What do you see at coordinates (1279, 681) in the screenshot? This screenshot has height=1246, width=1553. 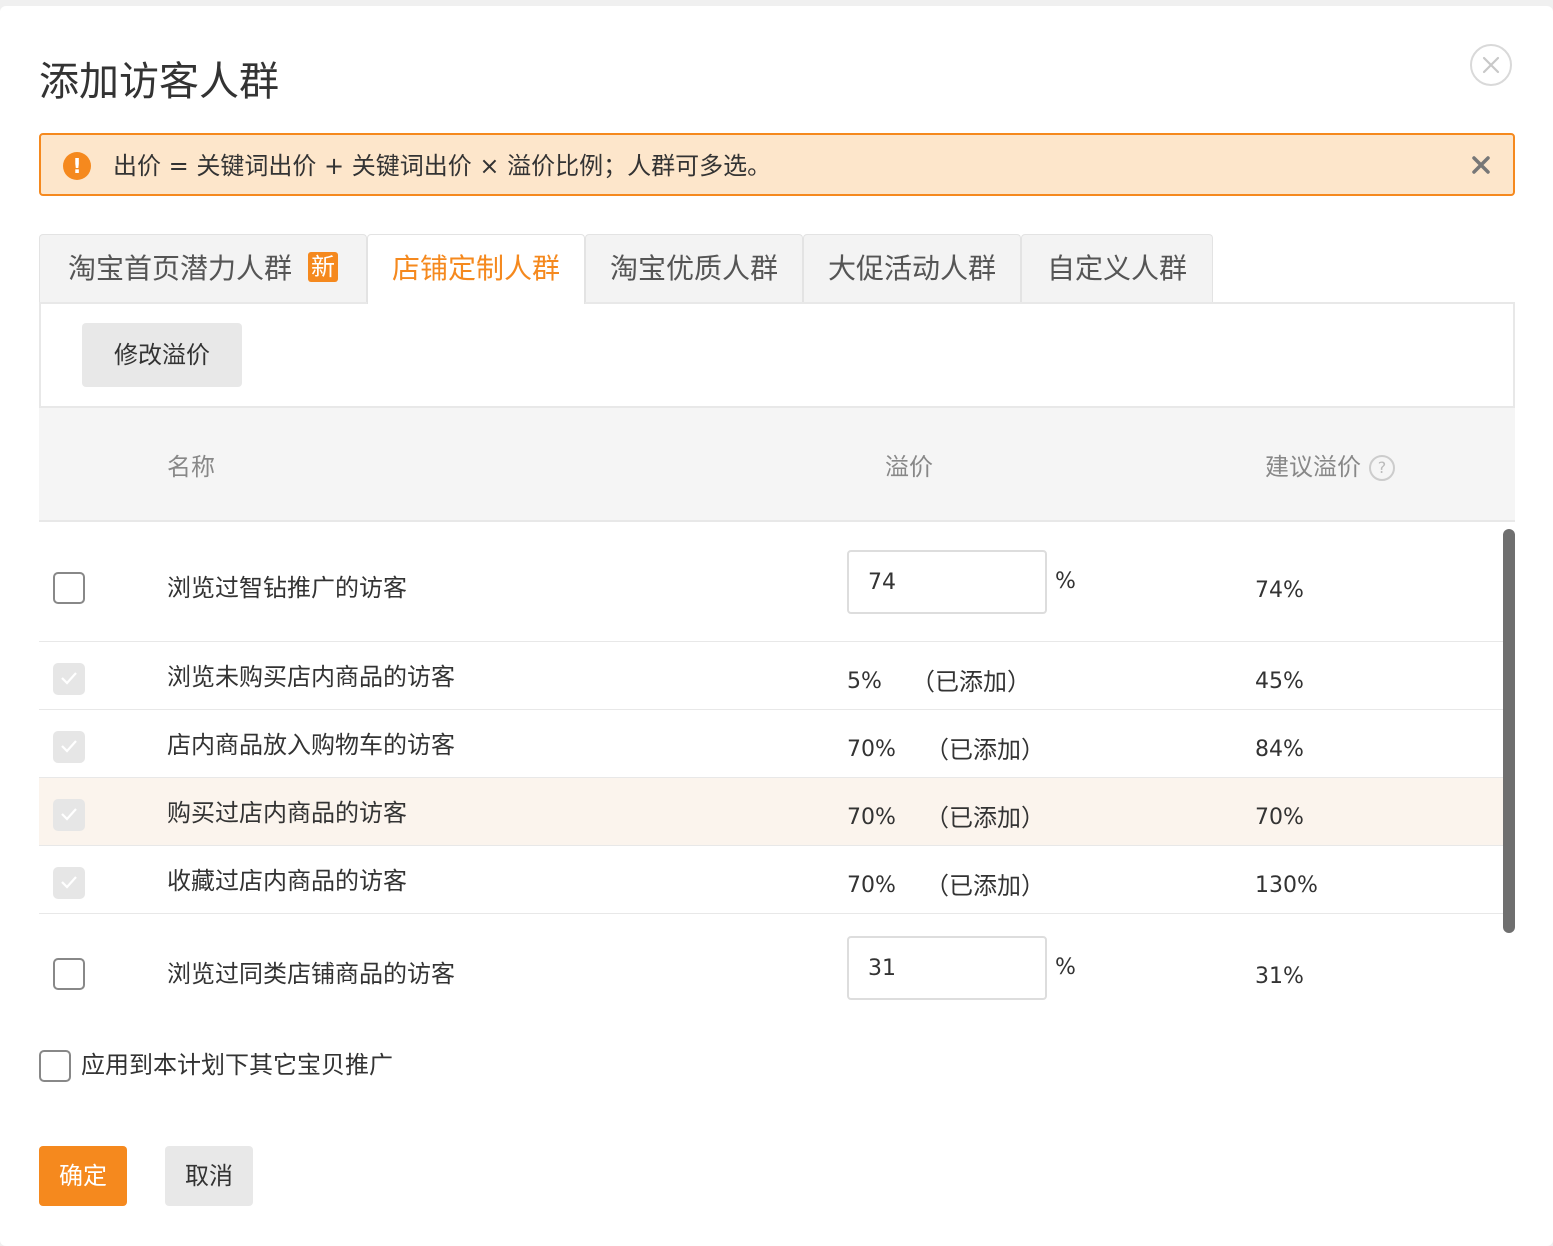 I see `row-suggested: 45%` at bounding box center [1279, 681].